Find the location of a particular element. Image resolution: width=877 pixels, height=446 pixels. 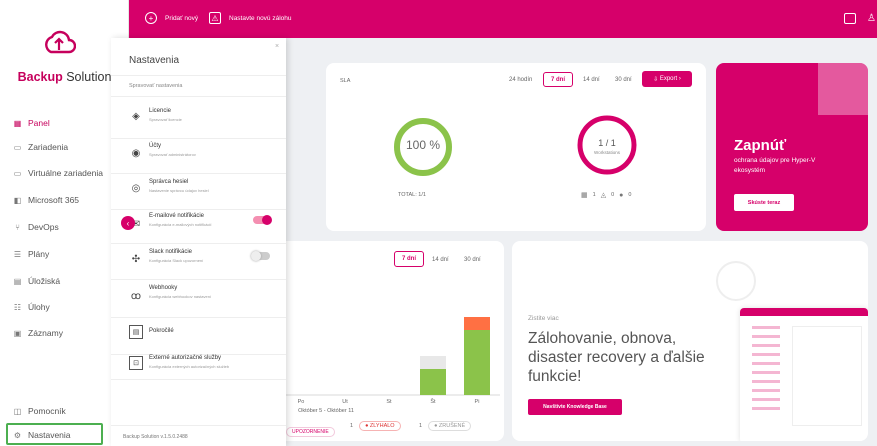

bar-Pi-Zlyhalo is located at coordinates (477, 323).